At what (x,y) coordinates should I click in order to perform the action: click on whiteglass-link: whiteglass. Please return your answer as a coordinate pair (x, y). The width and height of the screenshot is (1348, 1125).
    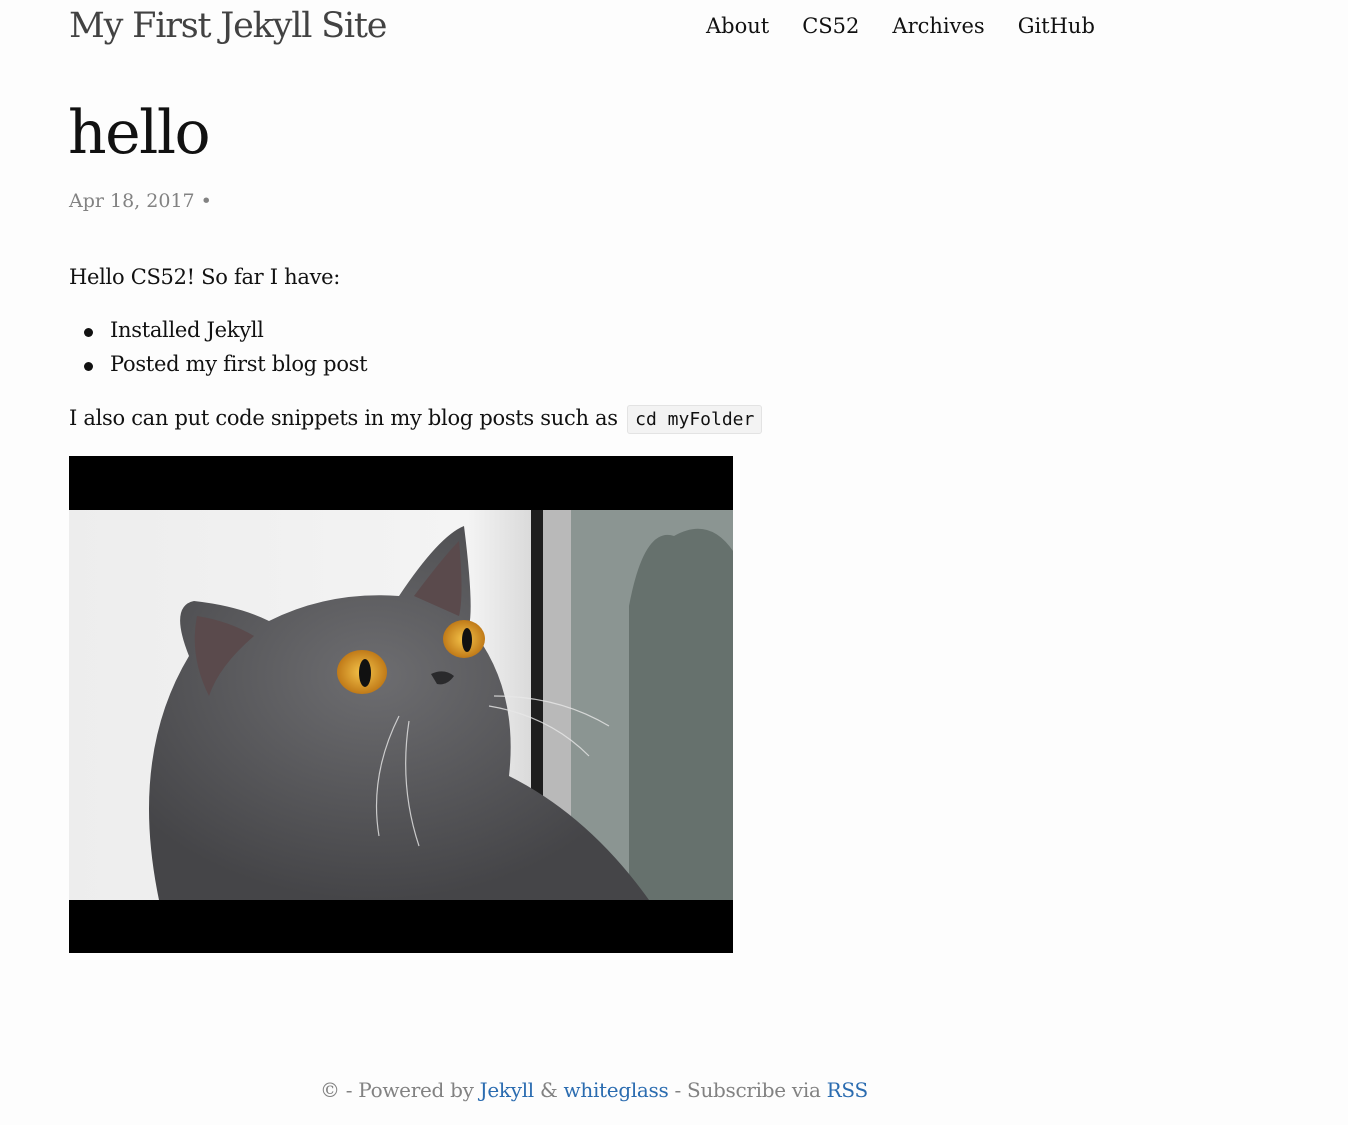
    Looking at the image, I should click on (616, 1090).